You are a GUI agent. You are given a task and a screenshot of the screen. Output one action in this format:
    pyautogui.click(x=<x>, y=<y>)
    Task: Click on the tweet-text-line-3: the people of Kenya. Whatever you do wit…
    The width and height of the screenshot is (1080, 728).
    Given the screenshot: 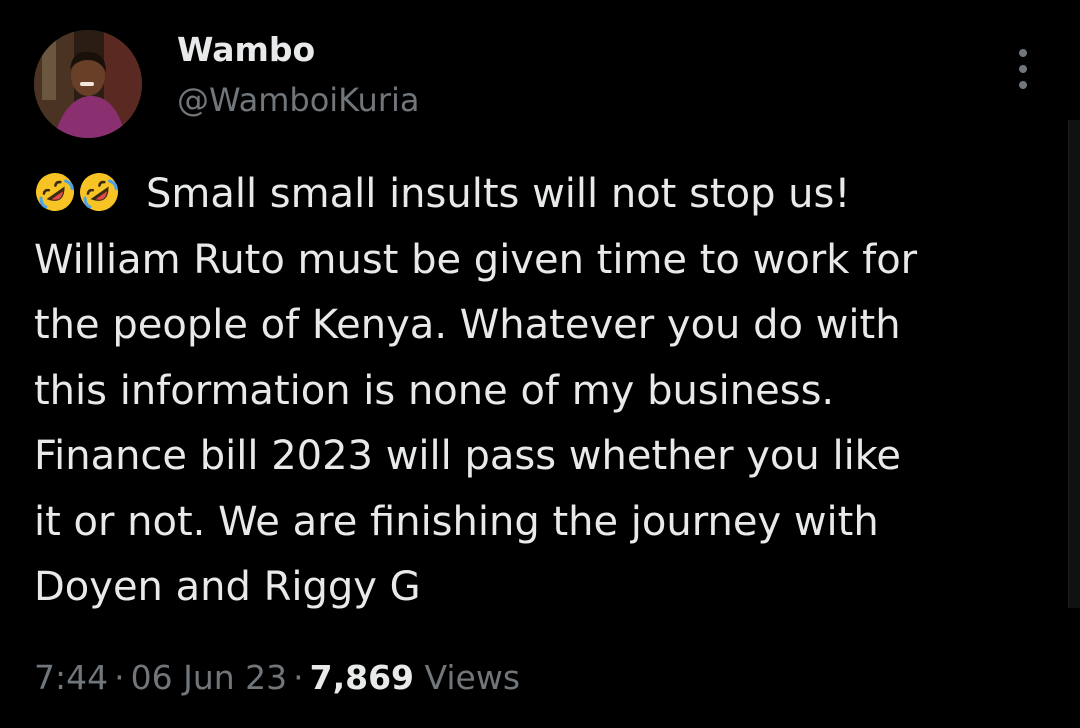 What is the action you would take?
    pyautogui.click(x=467, y=325)
    